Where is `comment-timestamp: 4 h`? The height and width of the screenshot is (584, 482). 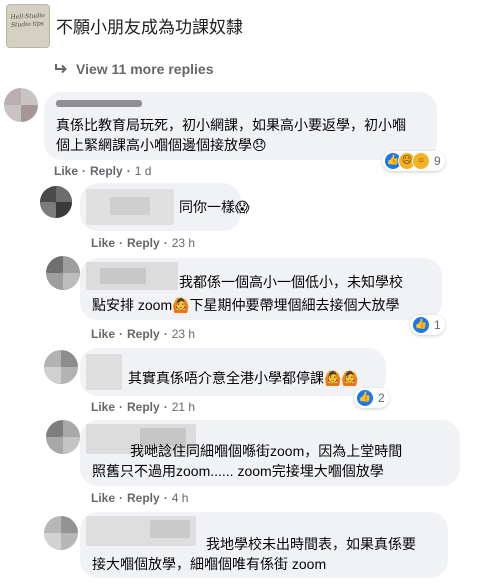
comment-timestamp: 4 h is located at coordinates (180, 498).